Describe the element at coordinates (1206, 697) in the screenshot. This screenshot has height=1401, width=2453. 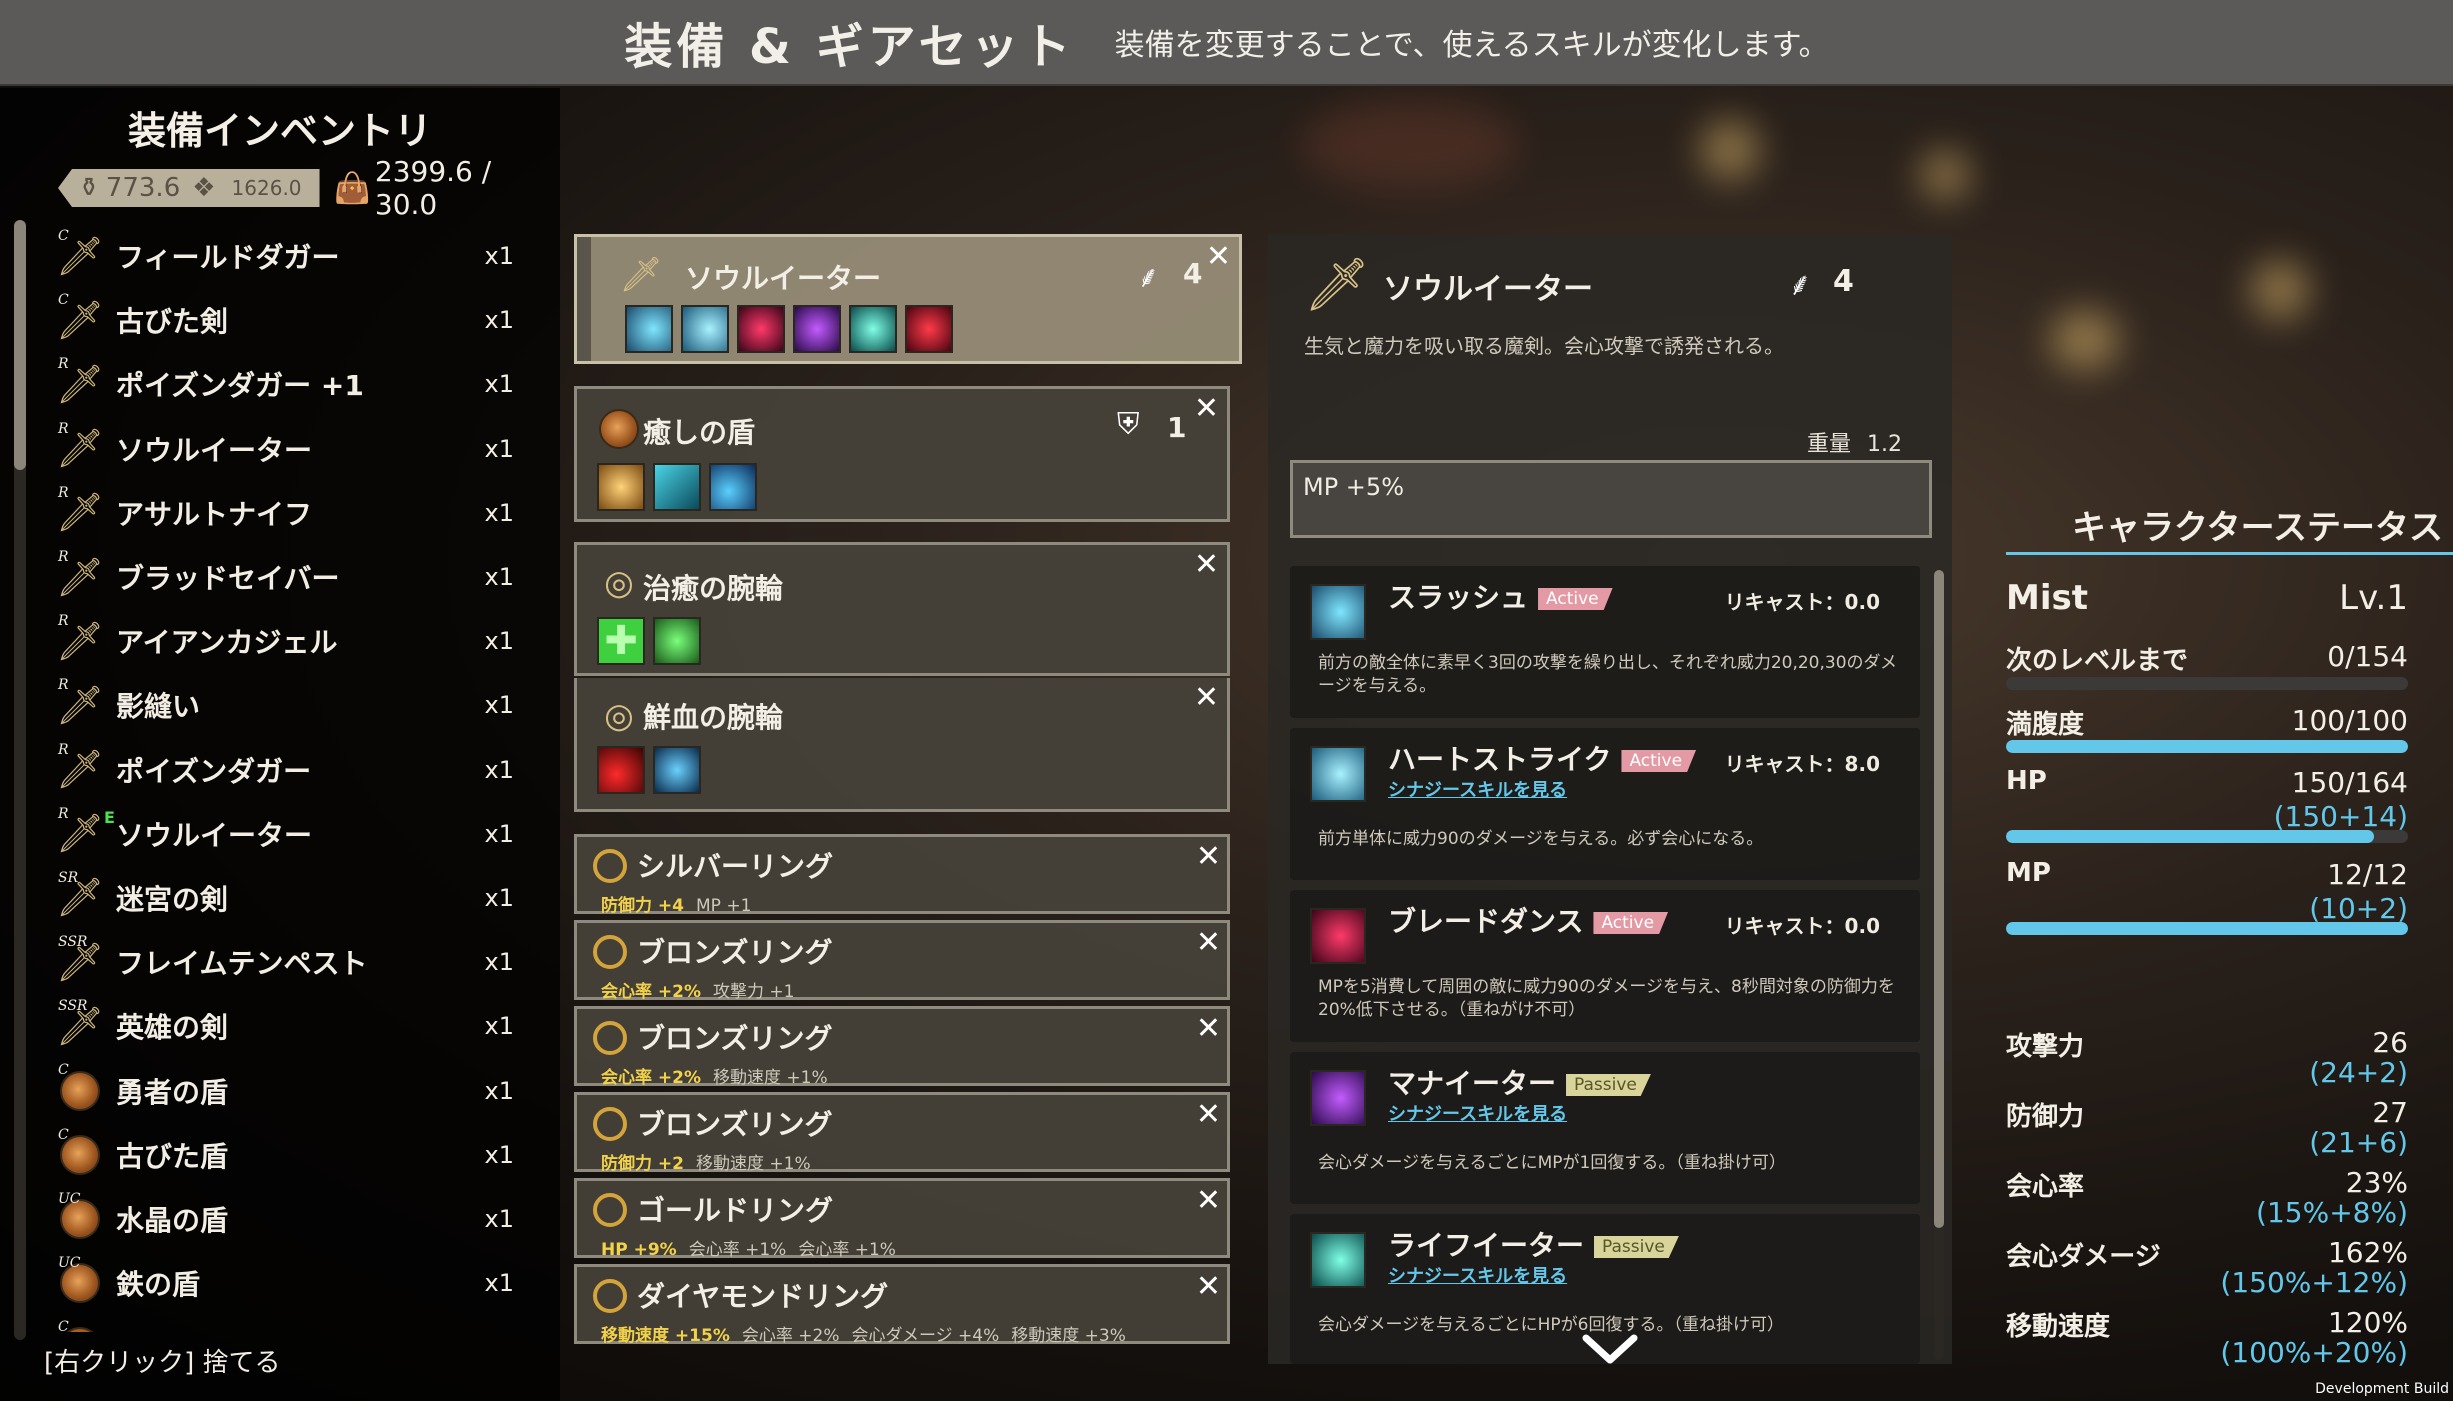
I see `unequip-bracelet-2-button: ✕` at that location.